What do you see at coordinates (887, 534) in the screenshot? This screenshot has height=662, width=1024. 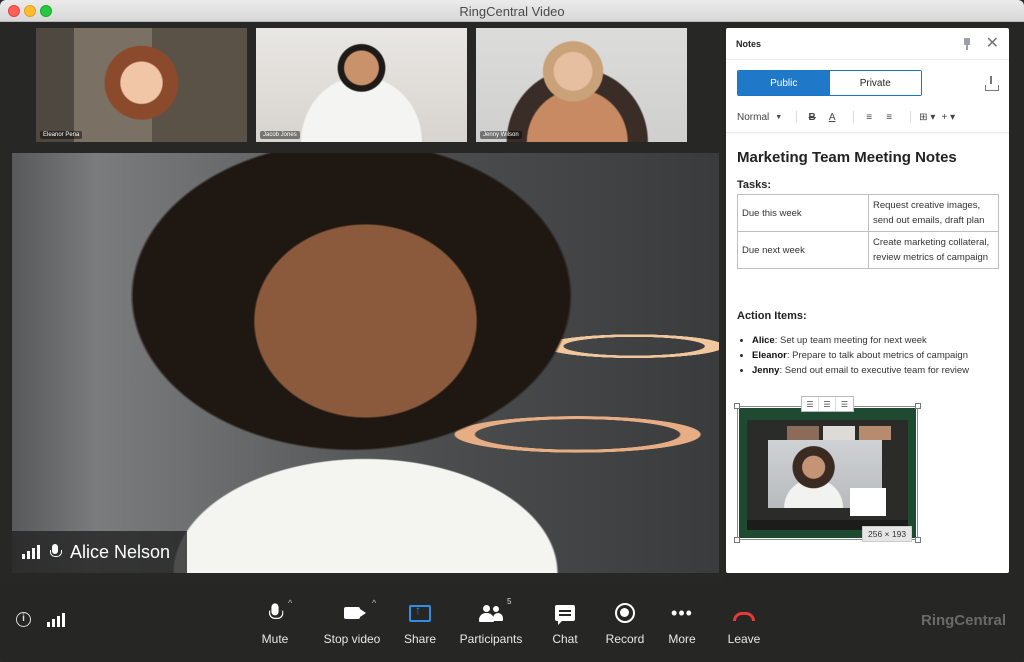 I see `image-dimensions: 256 × 193` at bounding box center [887, 534].